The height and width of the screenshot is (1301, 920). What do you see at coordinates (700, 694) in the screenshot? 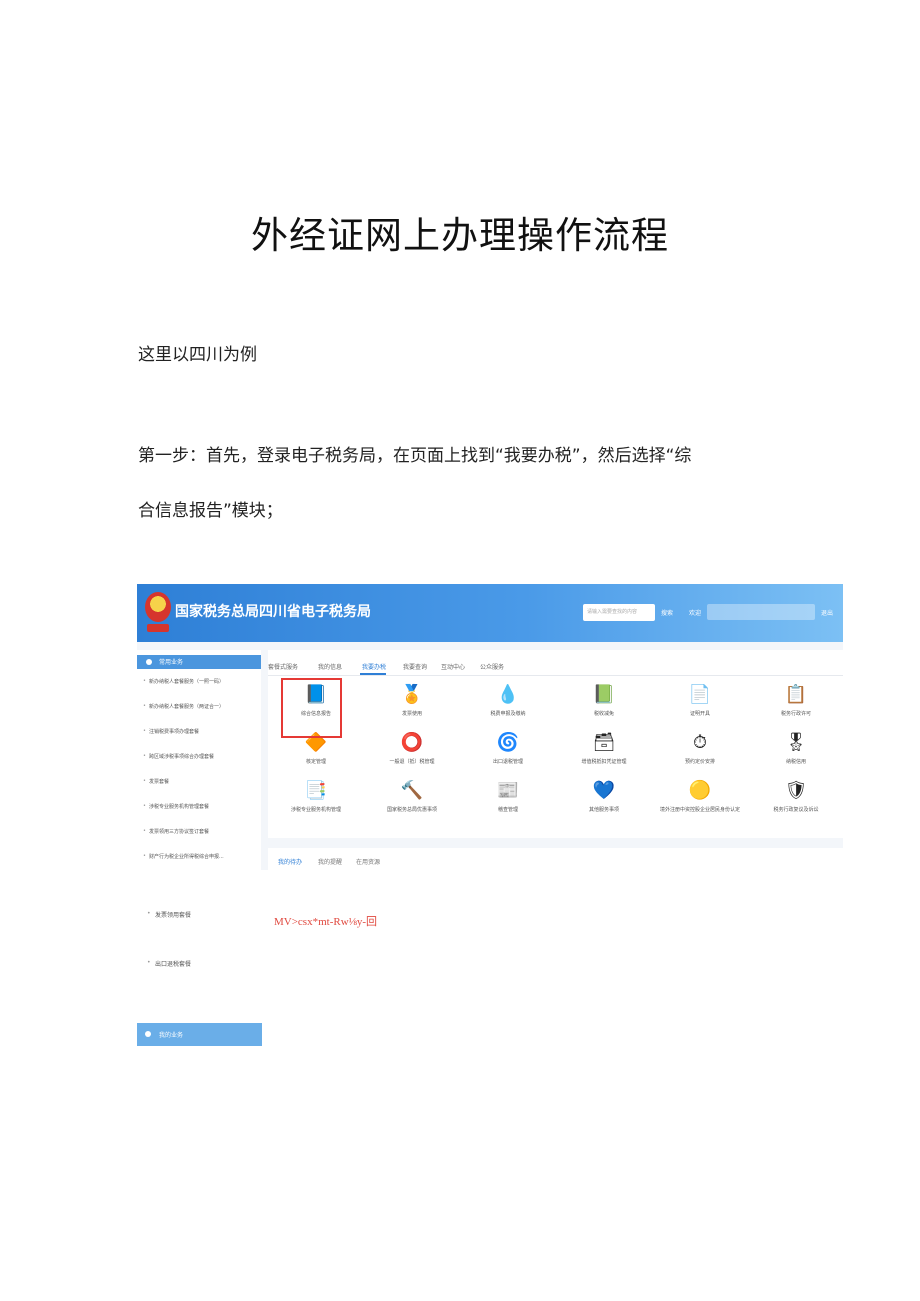
I see `module-icon: 📄` at bounding box center [700, 694].